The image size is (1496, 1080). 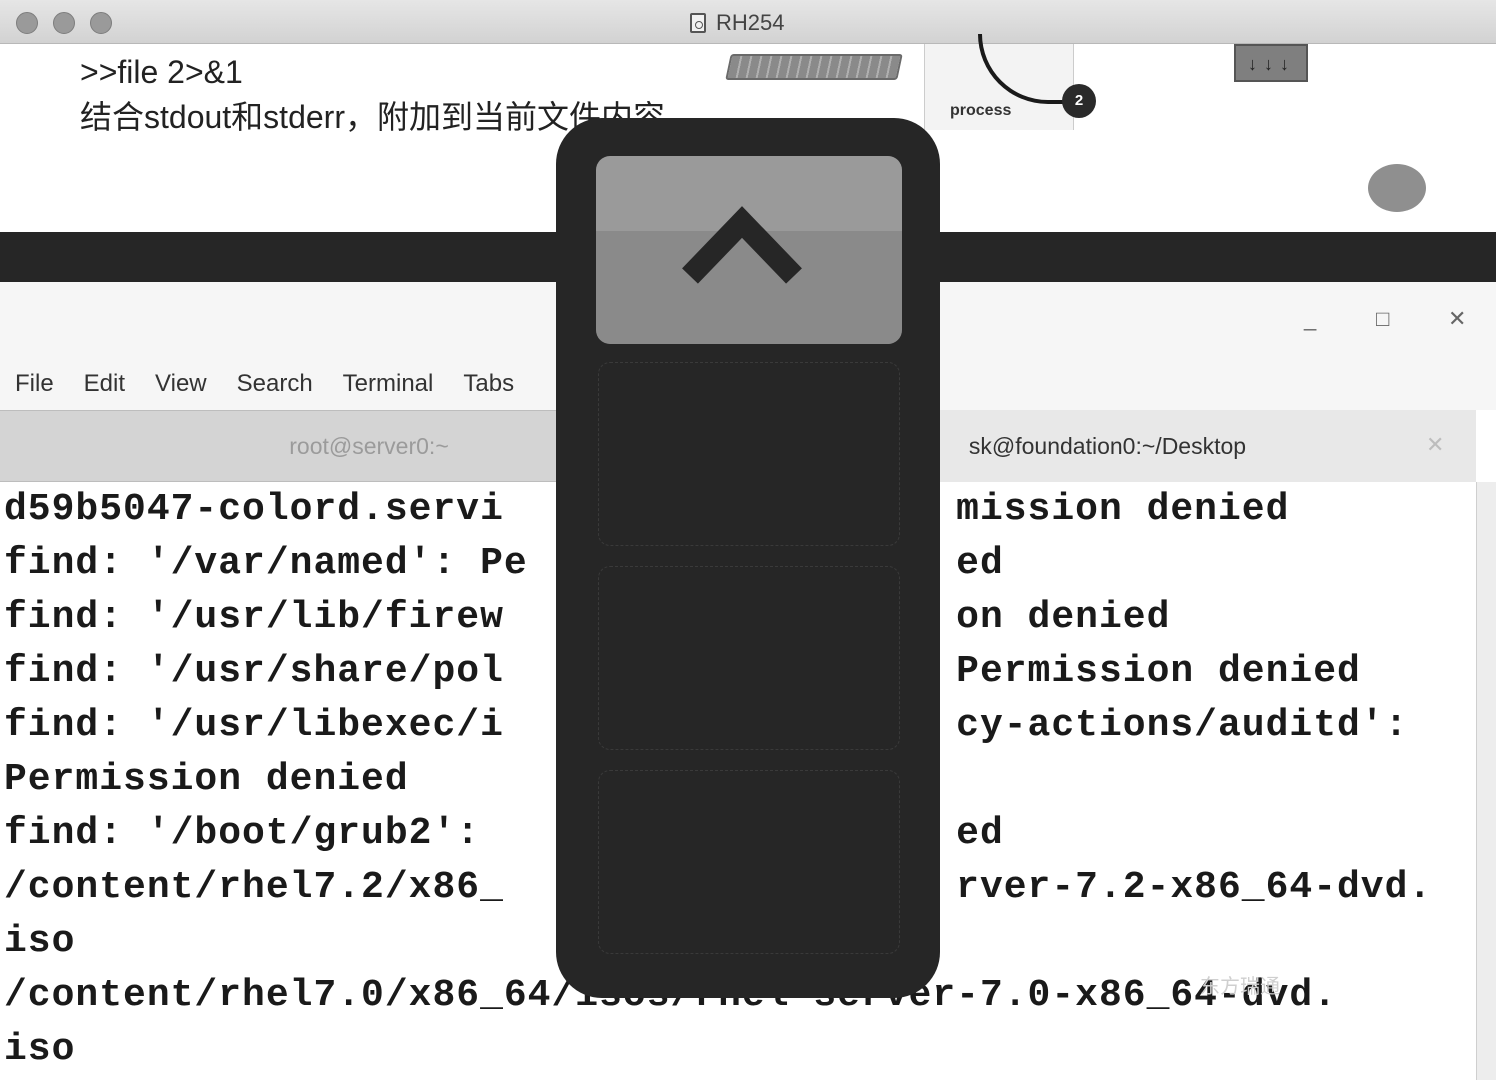 I want to click on maximize-icon: □, so click(x=1382, y=319).